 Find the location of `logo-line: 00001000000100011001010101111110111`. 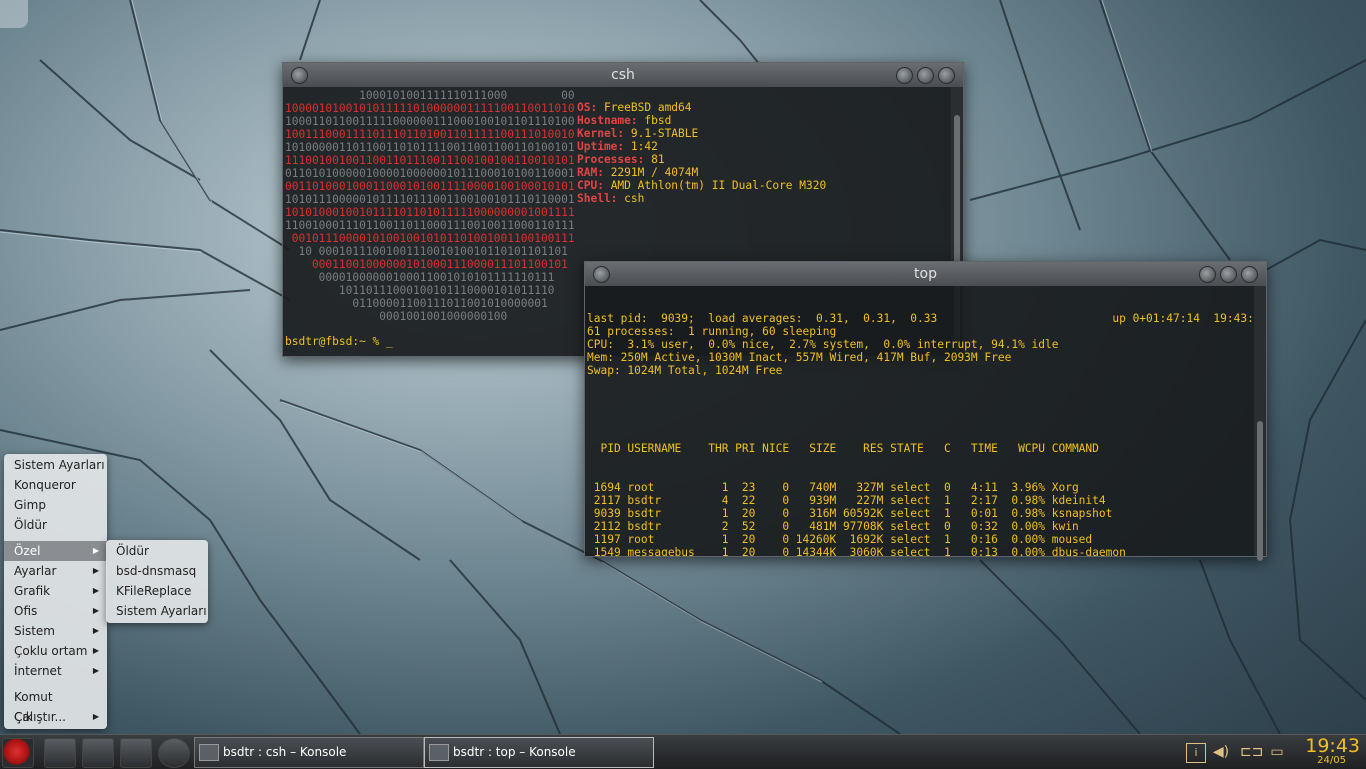

logo-line: 00001000000100011001010101111110111 is located at coordinates (420, 277).